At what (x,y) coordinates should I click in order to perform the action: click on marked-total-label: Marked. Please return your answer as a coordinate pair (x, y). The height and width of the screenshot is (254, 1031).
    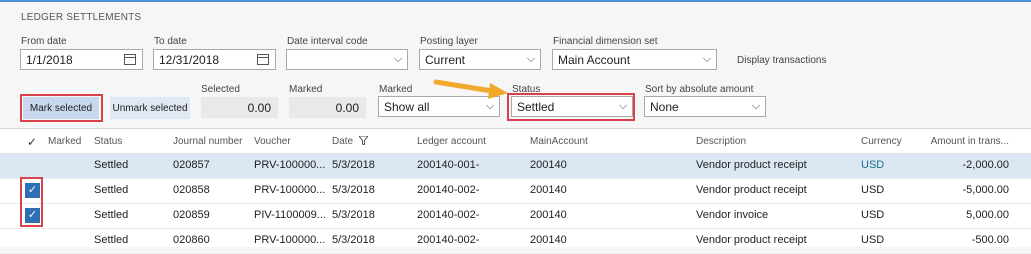
    Looking at the image, I should click on (306, 89).